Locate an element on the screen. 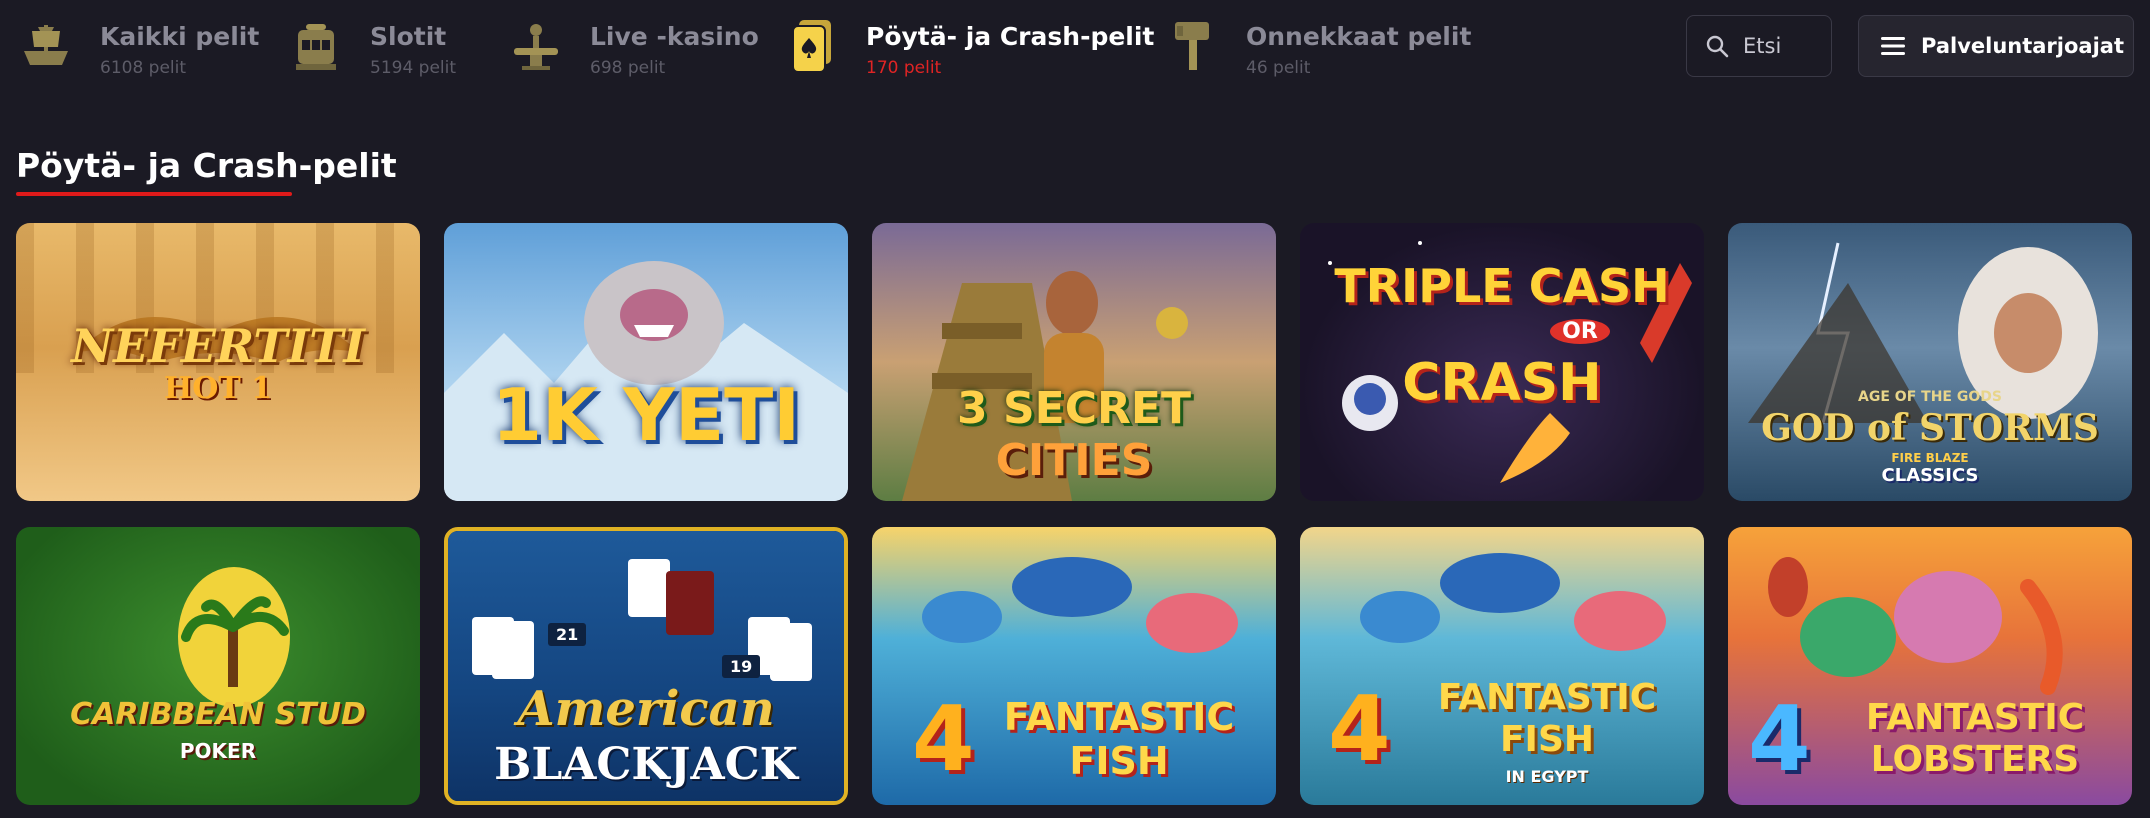  game-logo-sub: BLACKJACK is located at coordinates (646, 764).